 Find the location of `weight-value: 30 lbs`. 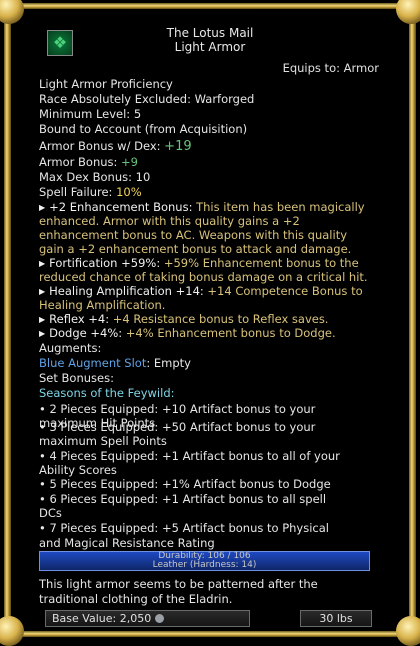

weight-value: 30 lbs is located at coordinates (336, 618).